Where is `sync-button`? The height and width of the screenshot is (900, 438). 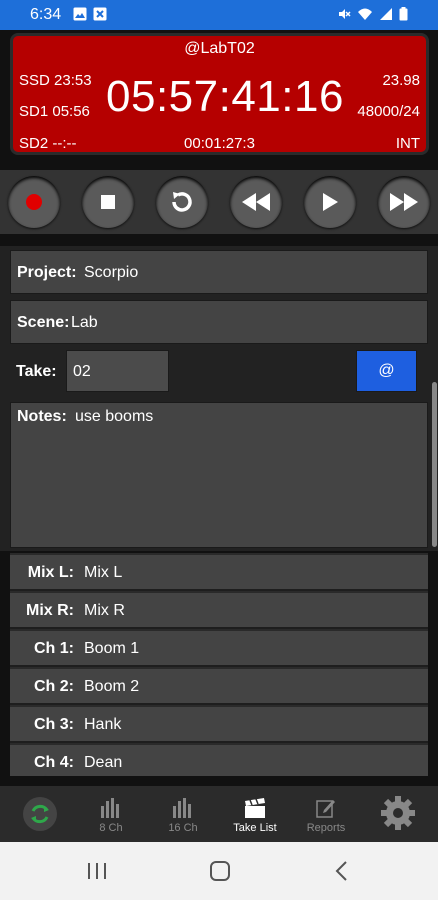
sync-button is located at coordinates (40, 815).